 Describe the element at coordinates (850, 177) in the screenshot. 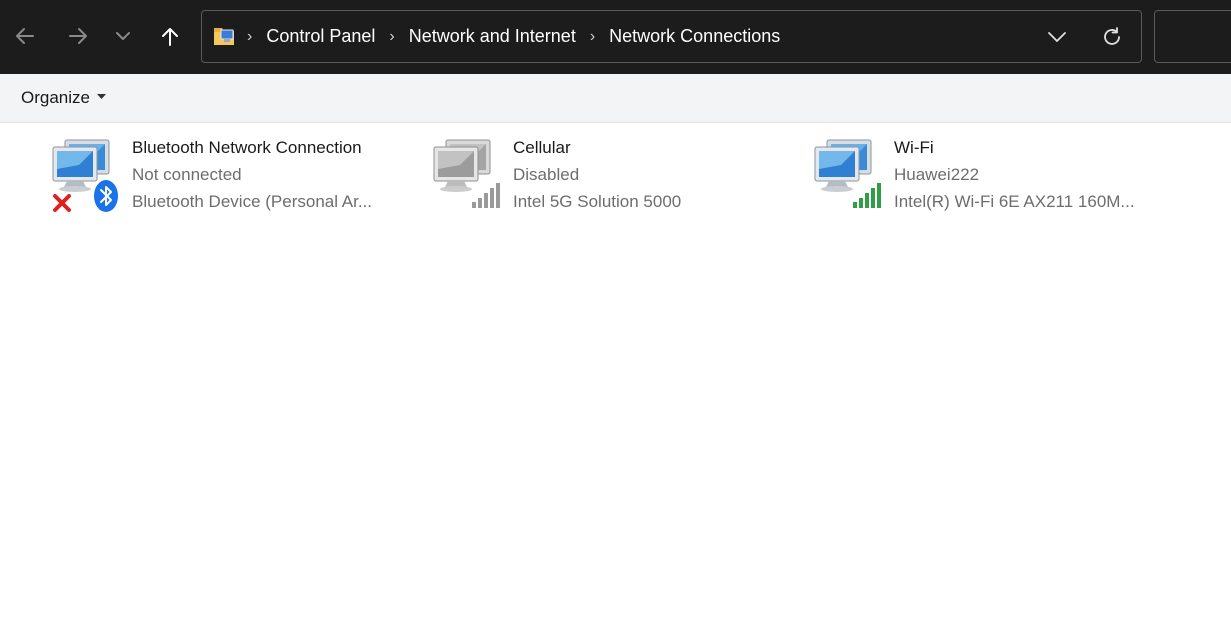

I see `wifi-network-icon` at that location.